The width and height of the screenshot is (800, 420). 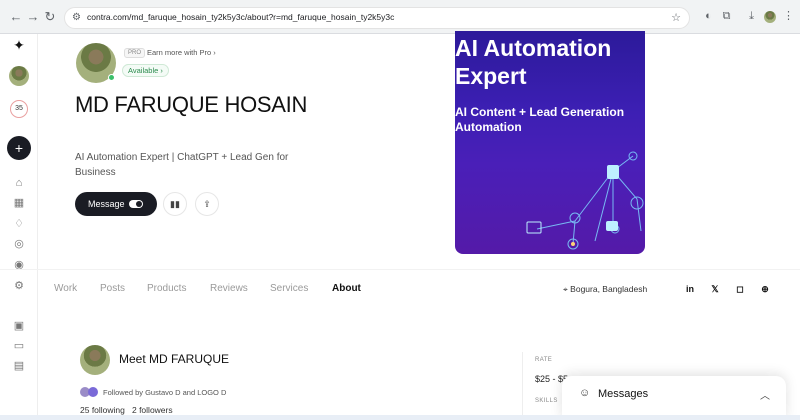 What do you see at coordinates (111, 77) in the screenshot?
I see `online-status-dot` at bounding box center [111, 77].